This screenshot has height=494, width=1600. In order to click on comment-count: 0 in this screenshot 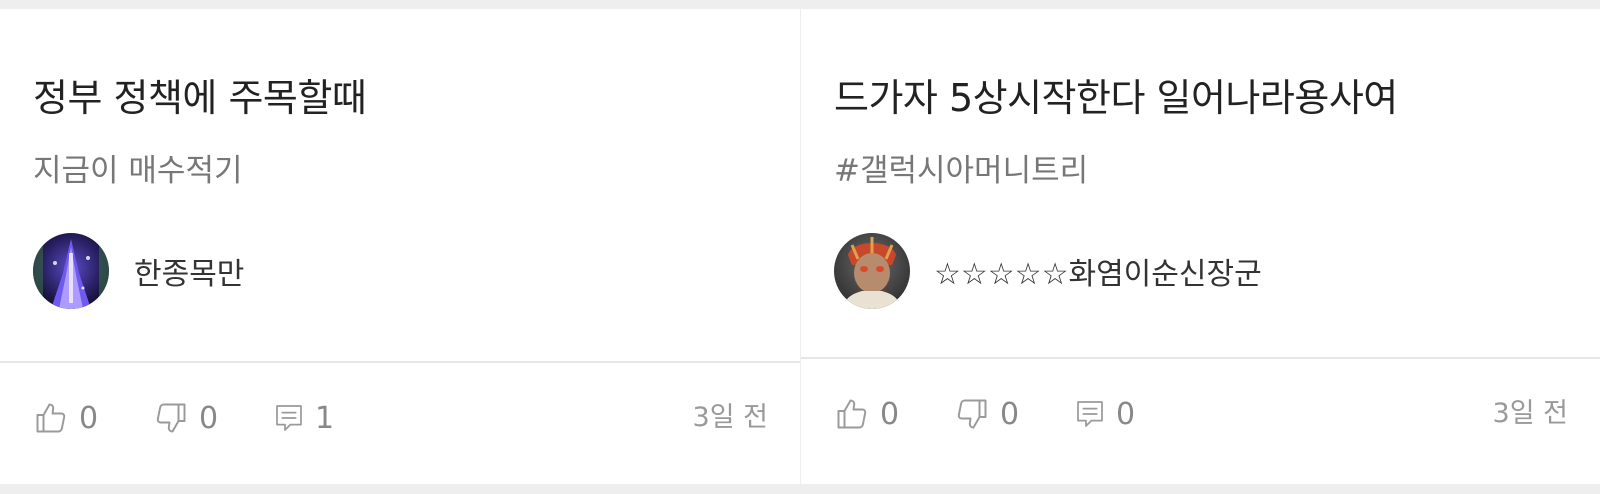, I will do `click(1126, 414)`.